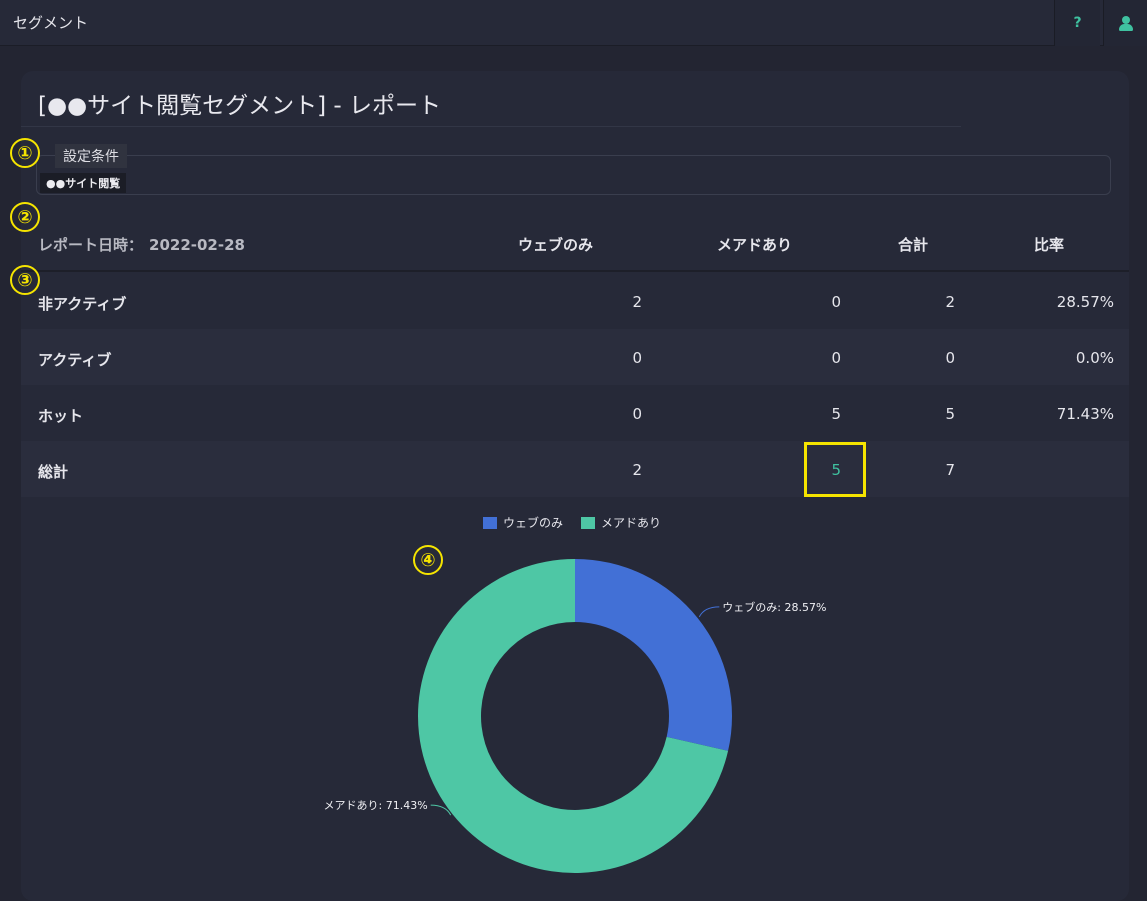  Describe the element at coordinates (709, 612) in the screenshot. I see `label-leader-line` at that location.